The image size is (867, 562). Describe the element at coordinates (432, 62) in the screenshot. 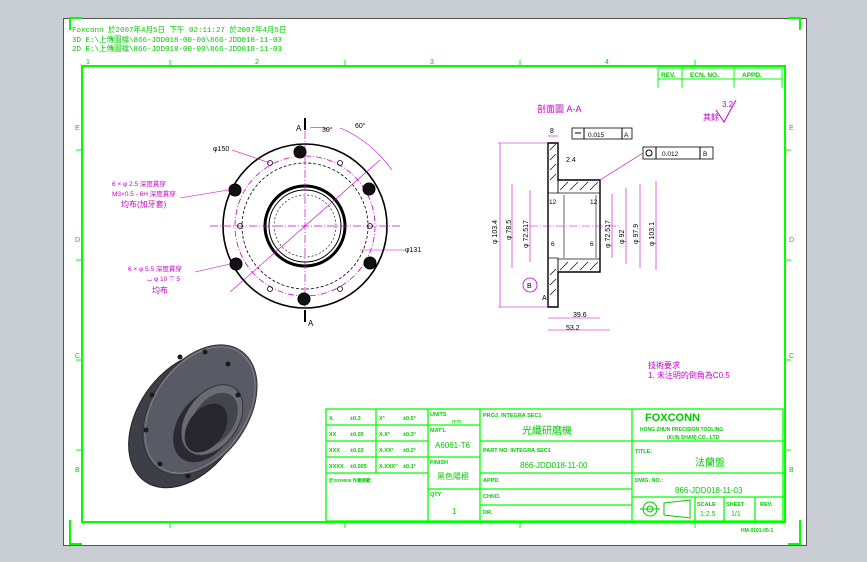

I see `zone-top-3: 3` at that location.